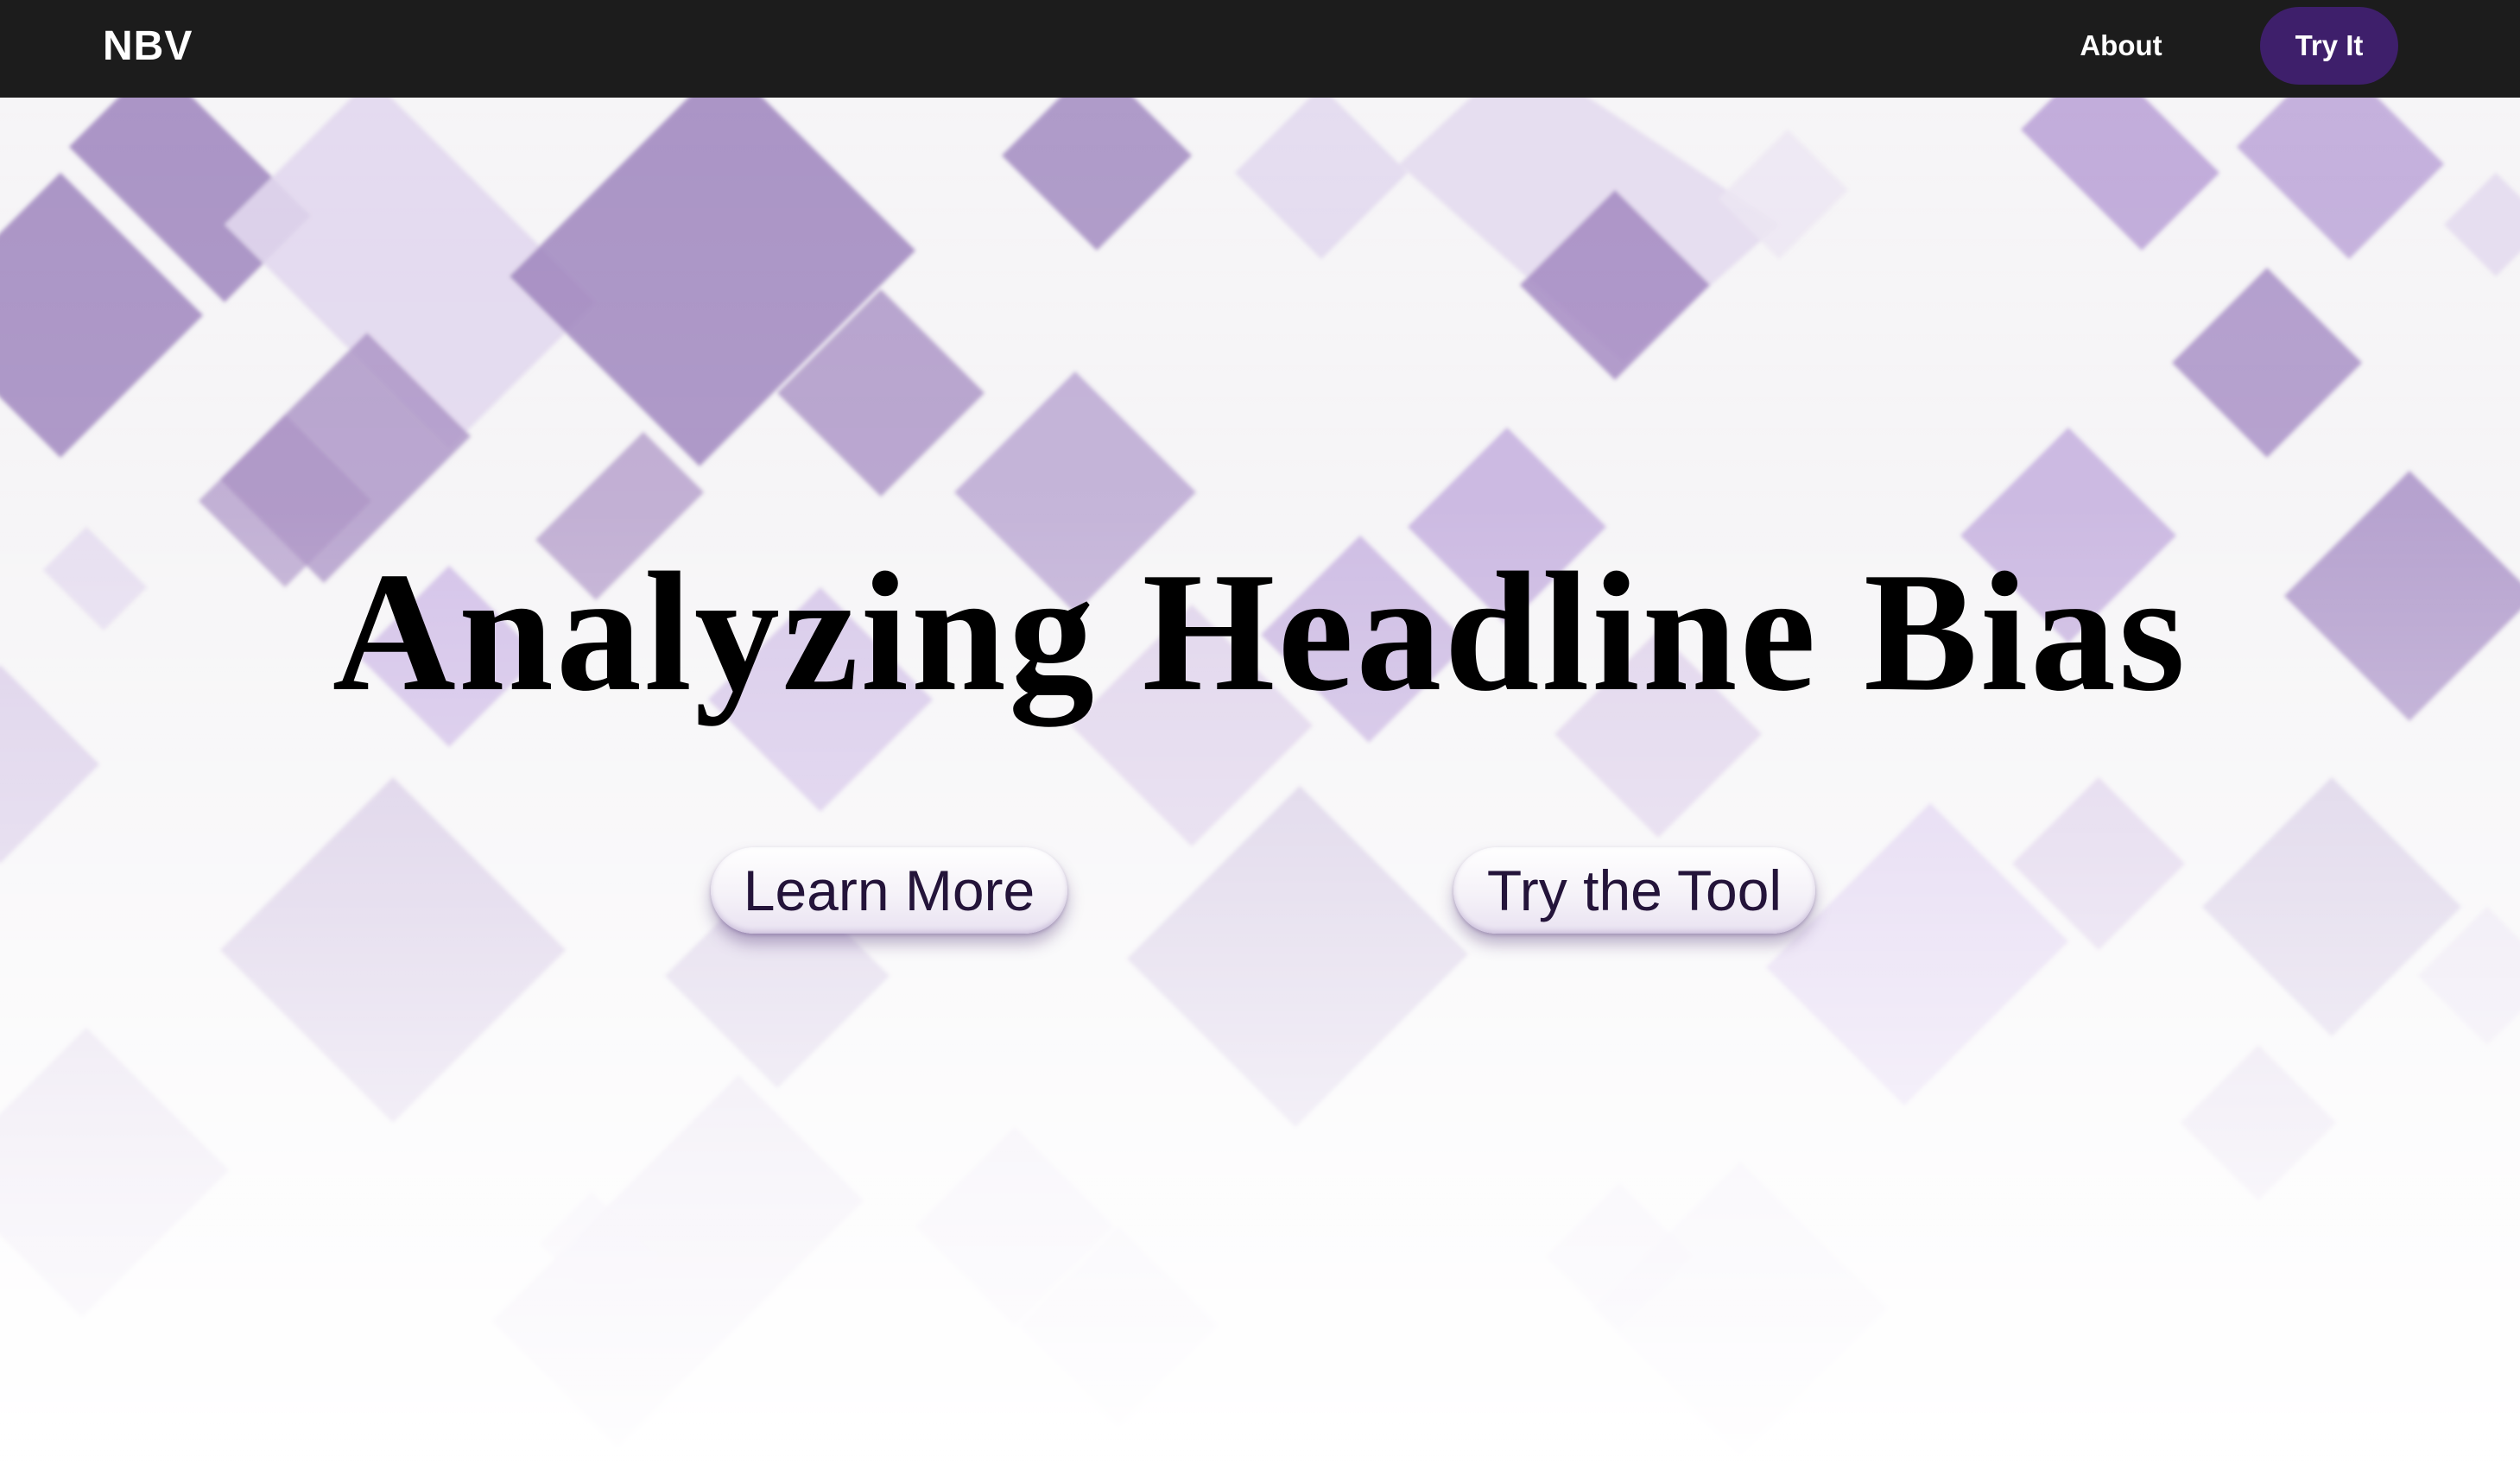 The width and height of the screenshot is (2520, 1463). Describe the element at coordinates (148, 46) in the screenshot. I see `brand-logo: NBV` at that location.